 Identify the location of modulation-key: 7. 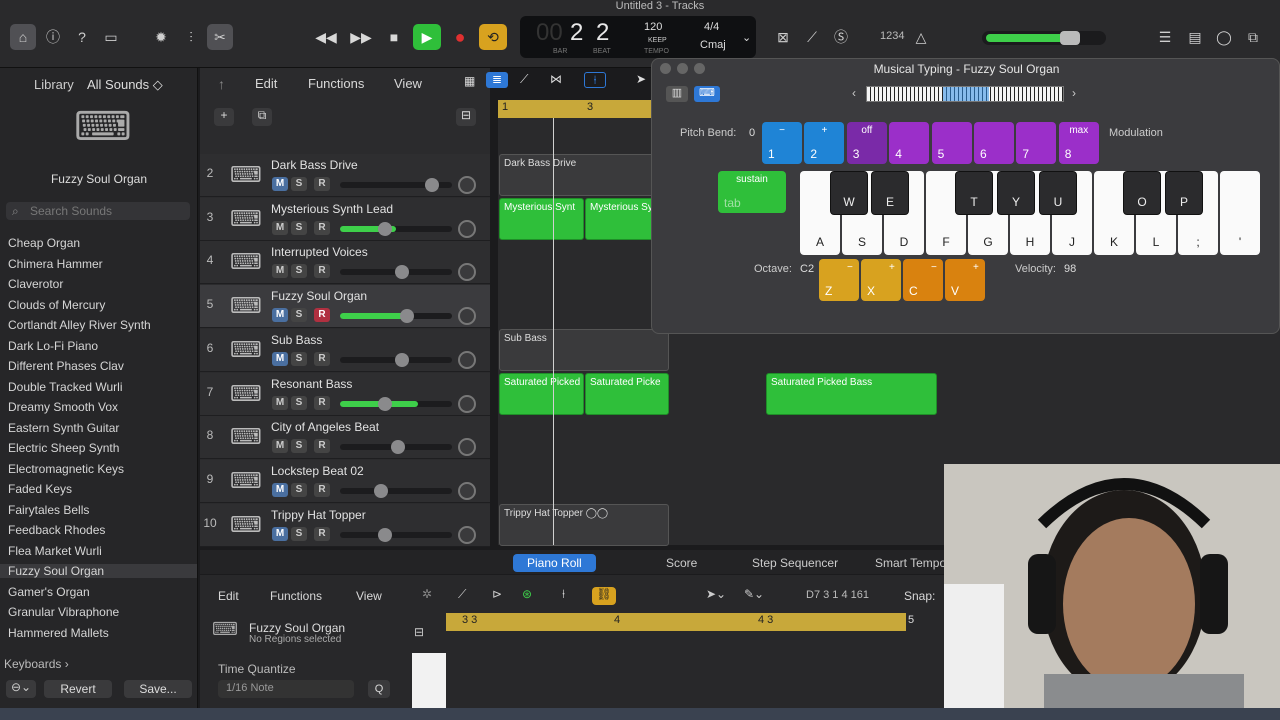
(1036, 143).